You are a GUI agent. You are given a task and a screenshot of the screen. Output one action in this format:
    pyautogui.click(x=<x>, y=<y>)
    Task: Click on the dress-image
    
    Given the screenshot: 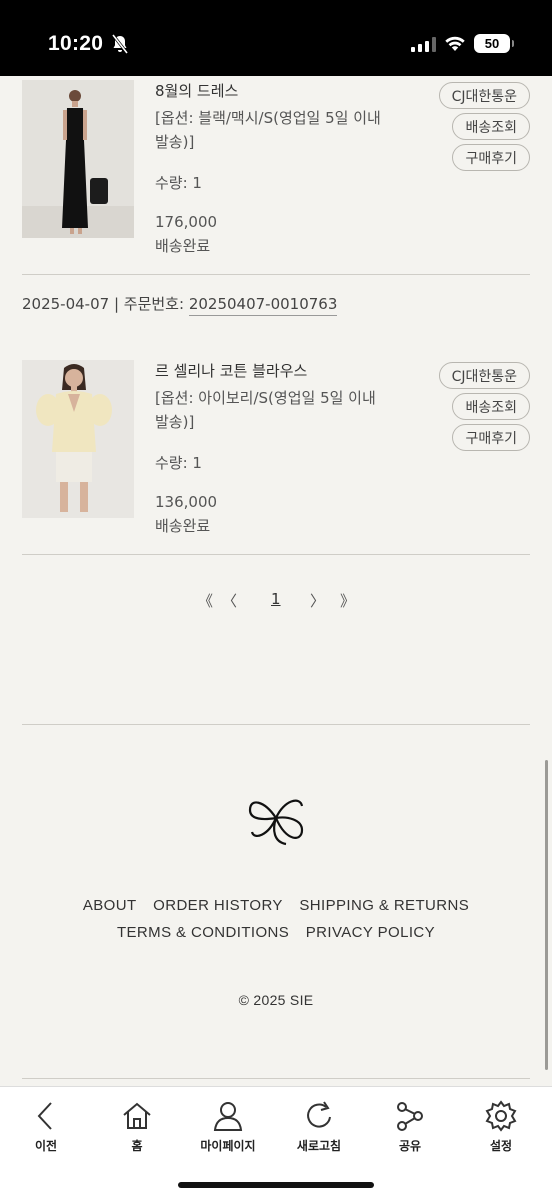 What is the action you would take?
    pyautogui.click(x=78, y=159)
    